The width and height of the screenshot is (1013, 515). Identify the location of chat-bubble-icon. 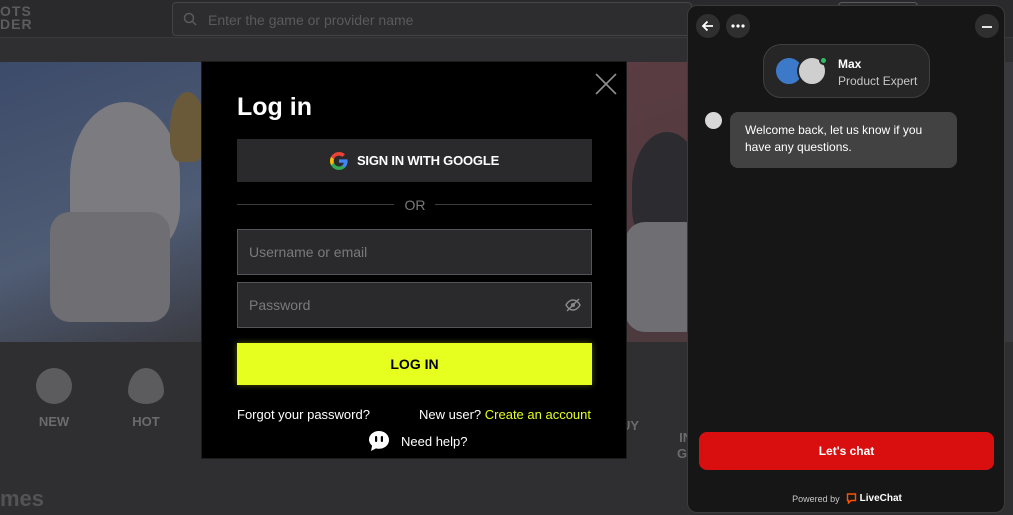
(379, 441).